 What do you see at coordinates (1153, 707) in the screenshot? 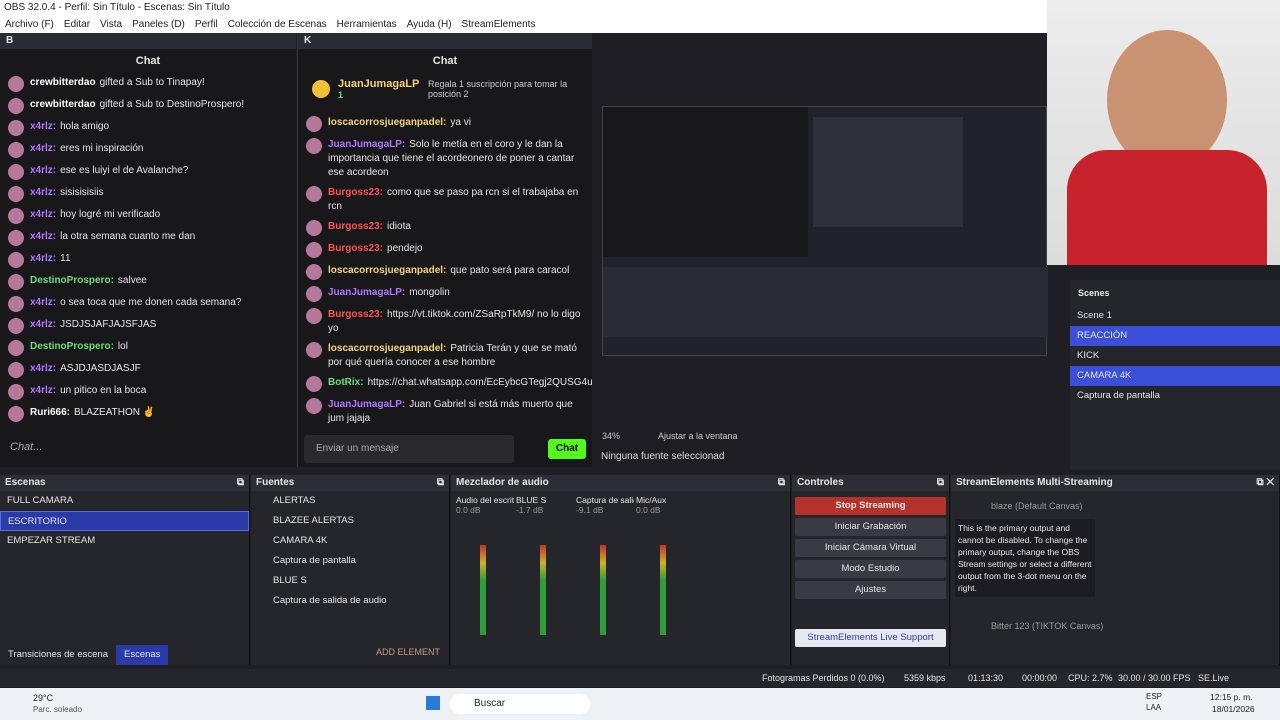
I see `lang-indicator-2: LAA` at bounding box center [1153, 707].